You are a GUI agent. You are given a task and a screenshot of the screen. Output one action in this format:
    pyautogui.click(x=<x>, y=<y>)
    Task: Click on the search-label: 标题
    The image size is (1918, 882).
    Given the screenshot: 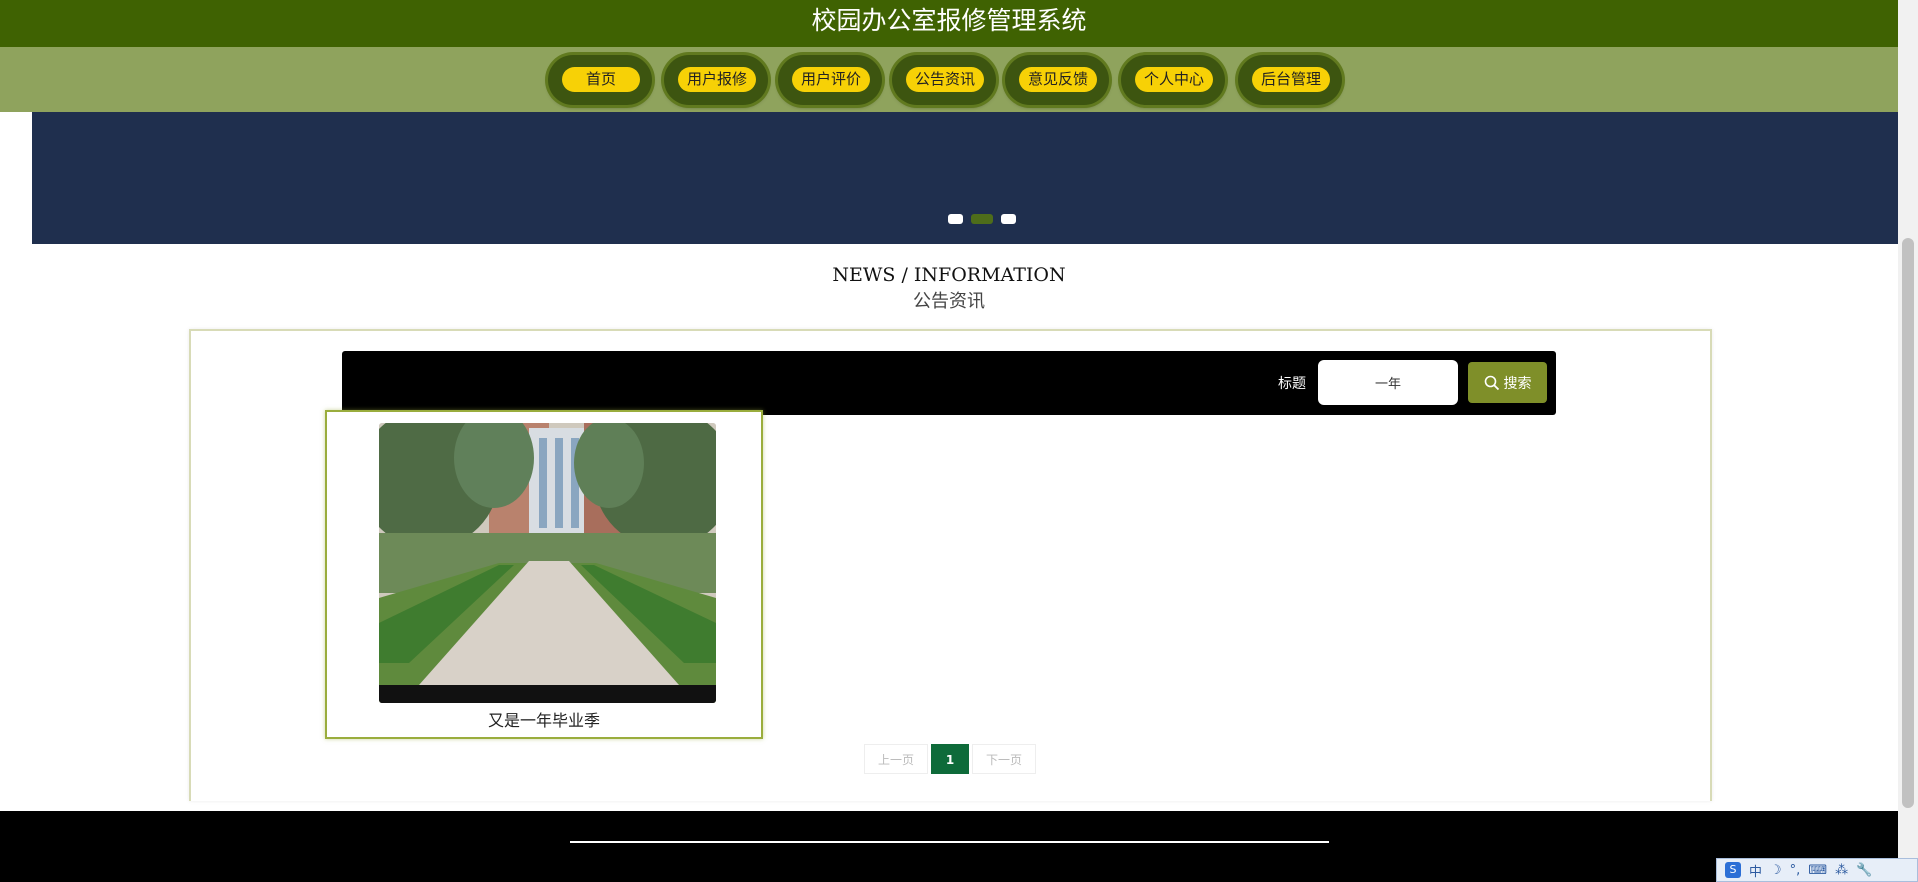 What is the action you would take?
    pyautogui.click(x=1292, y=384)
    